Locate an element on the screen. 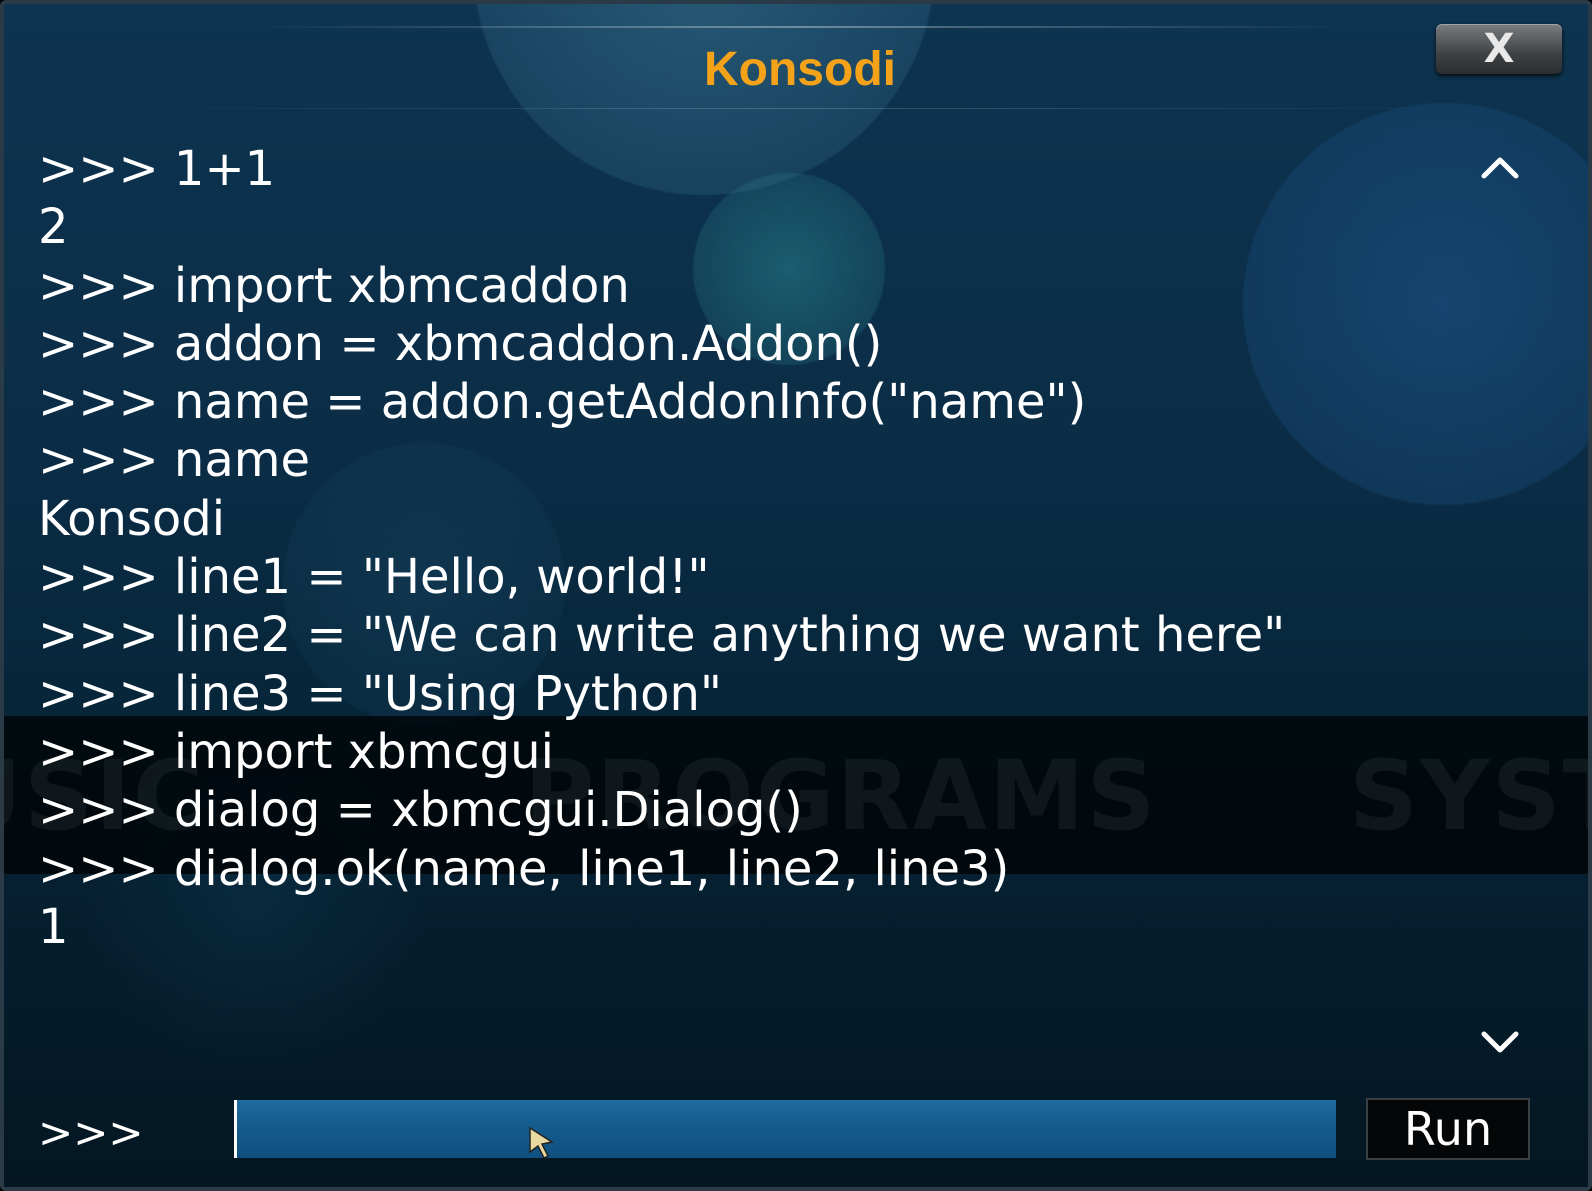  console-line: >>> line1 = "Hello, world!" is located at coordinates (374, 577).